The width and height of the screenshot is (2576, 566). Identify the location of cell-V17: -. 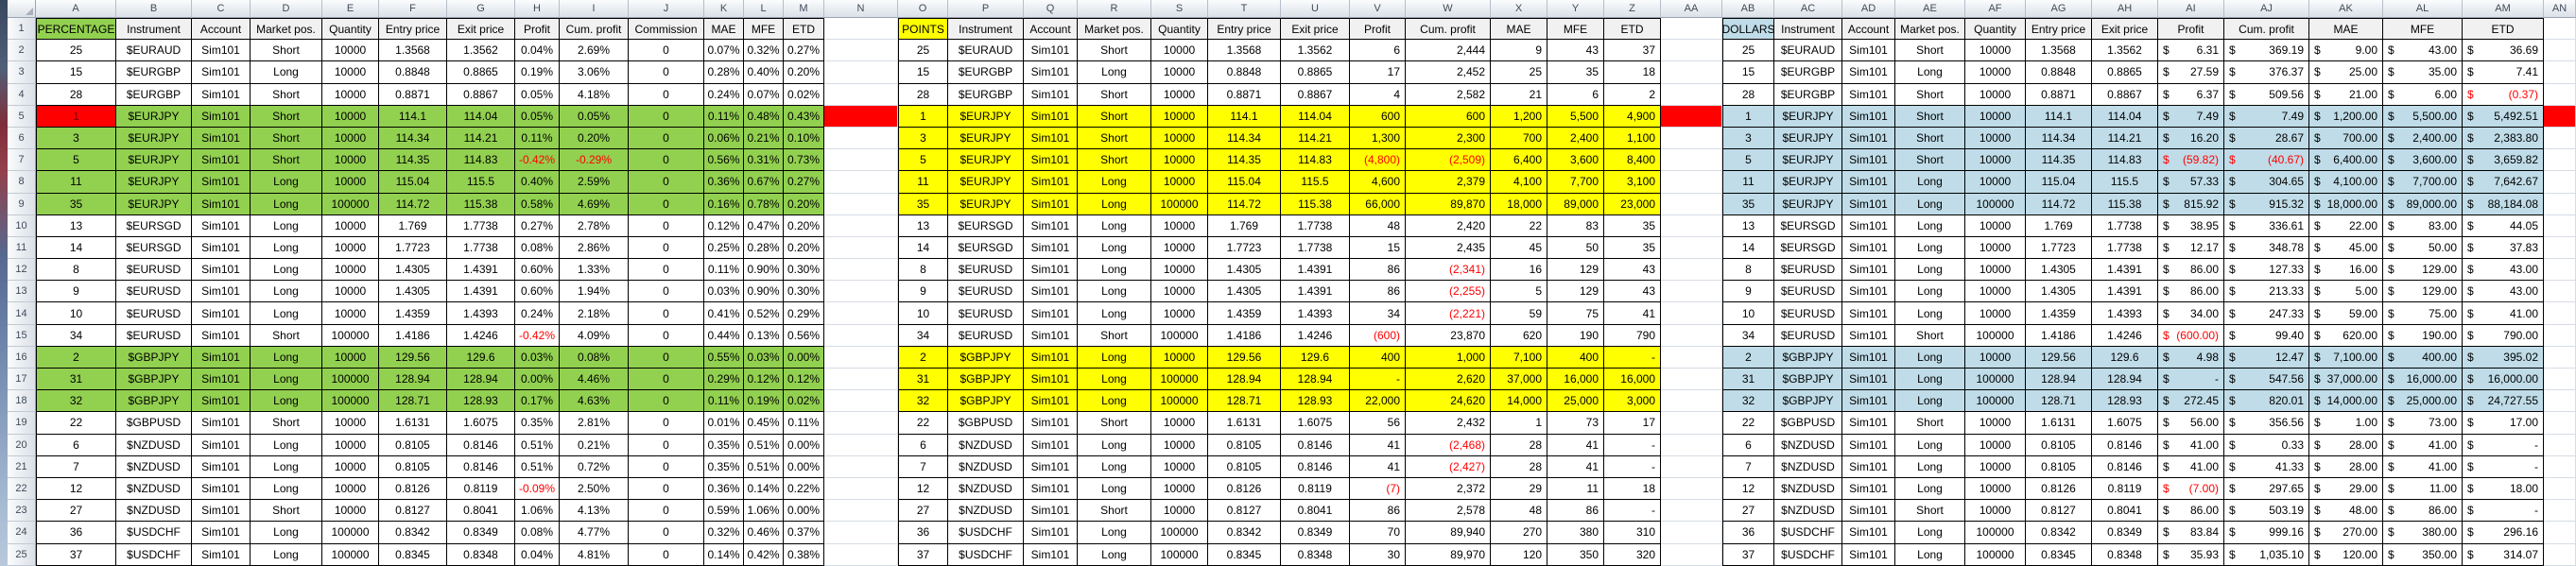
(1378, 380).